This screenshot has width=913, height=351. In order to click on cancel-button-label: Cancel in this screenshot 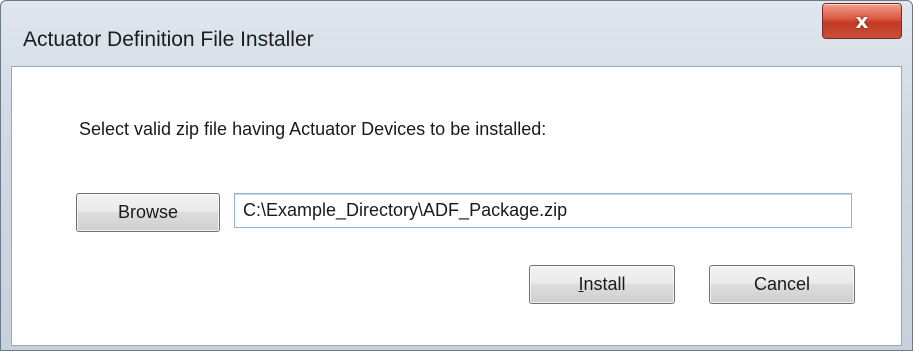, I will do `click(782, 284)`.